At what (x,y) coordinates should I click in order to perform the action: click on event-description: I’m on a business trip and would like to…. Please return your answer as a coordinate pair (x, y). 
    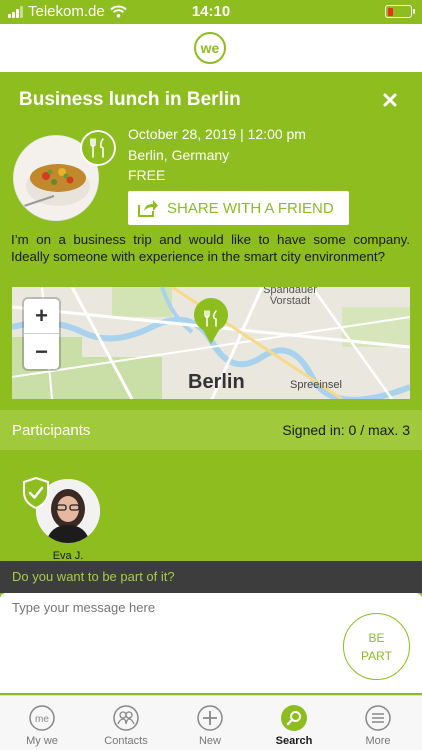
    Looking at the image, I should click on (210, 248).